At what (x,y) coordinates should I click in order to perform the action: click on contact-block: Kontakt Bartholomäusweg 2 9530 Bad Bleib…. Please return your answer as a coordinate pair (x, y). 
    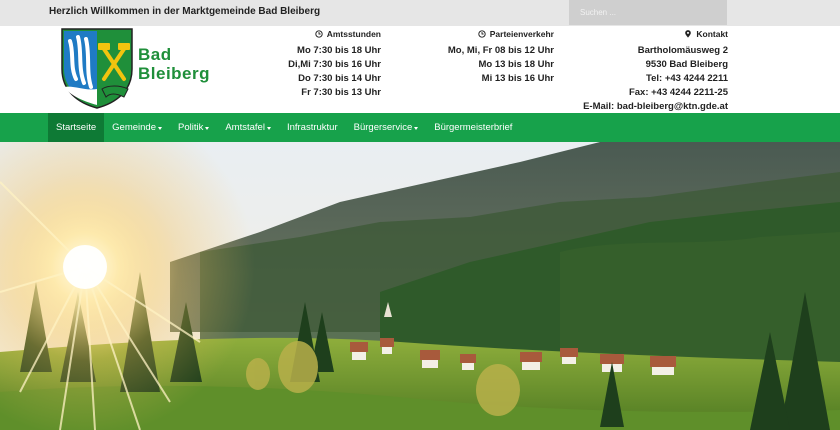
    Looking at the image, I should click on (644, 70).